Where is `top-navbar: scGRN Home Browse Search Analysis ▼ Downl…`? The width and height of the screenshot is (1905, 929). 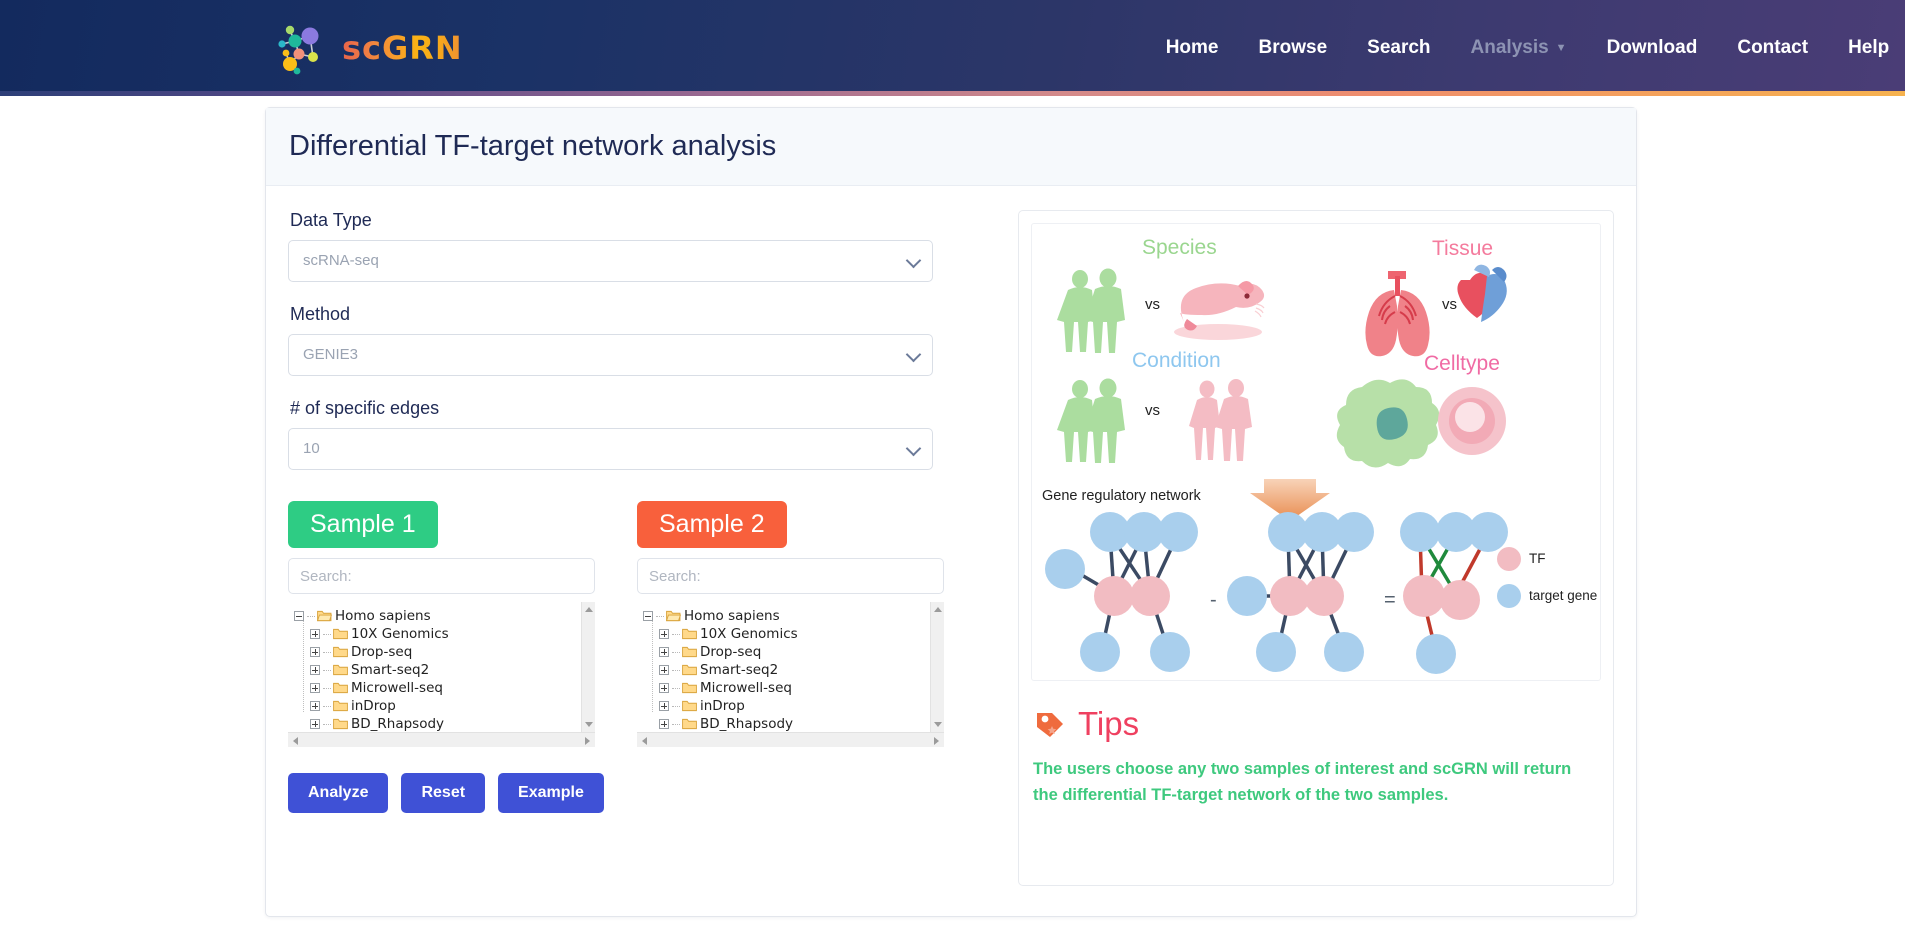
top-navbar: scGRN Home Browse Search Analysis ▼ Downl… is located at coordinates (952, 48).